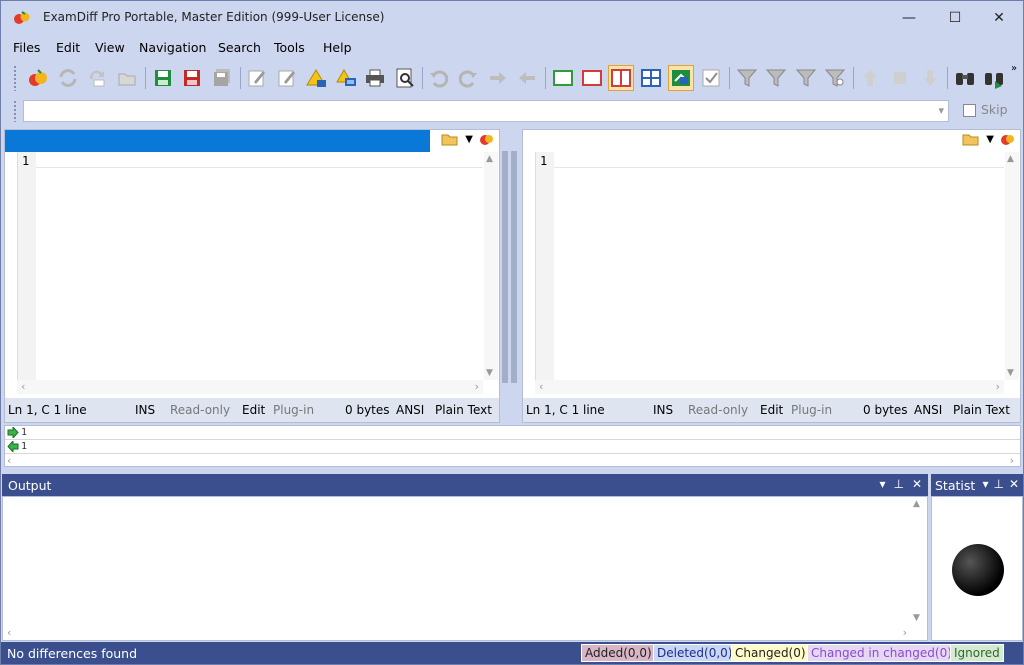  What do you see at coordinates (289, 47) in the screenshot?
I see `menu-tools: Tools` at bounding box center [289, 47].